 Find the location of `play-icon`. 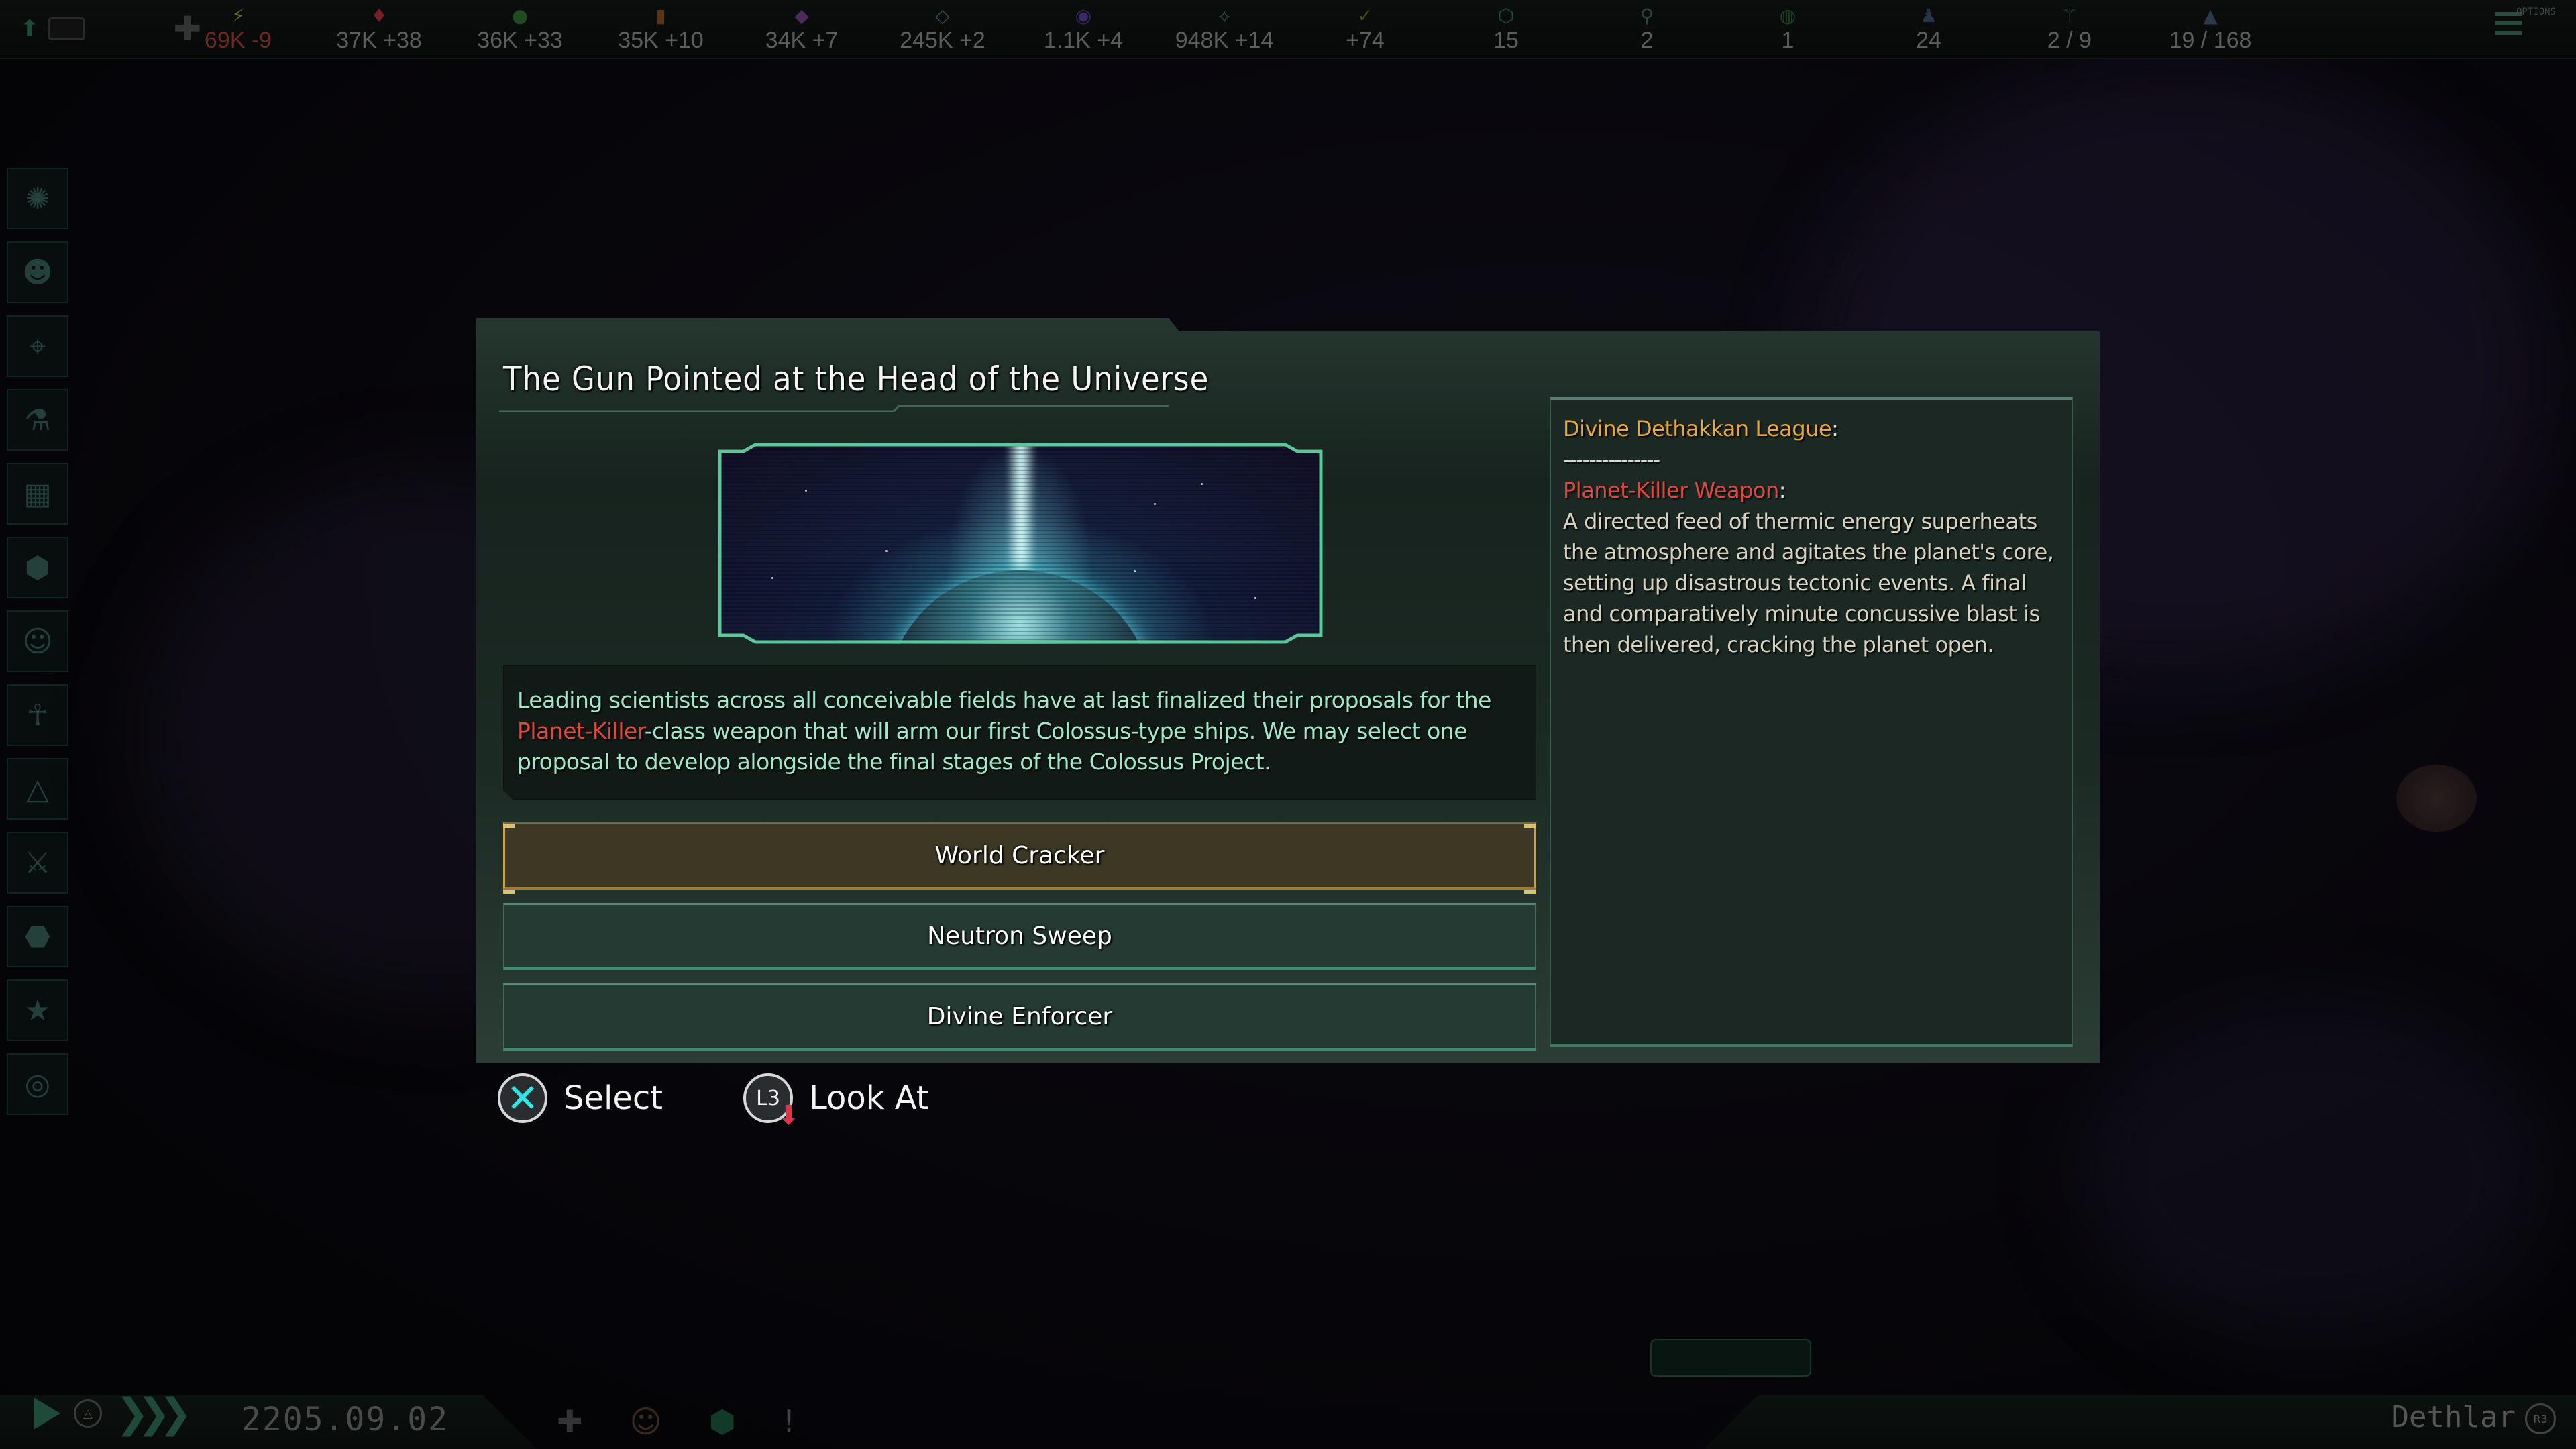

play-icon is located at coordinates (47, 1413).